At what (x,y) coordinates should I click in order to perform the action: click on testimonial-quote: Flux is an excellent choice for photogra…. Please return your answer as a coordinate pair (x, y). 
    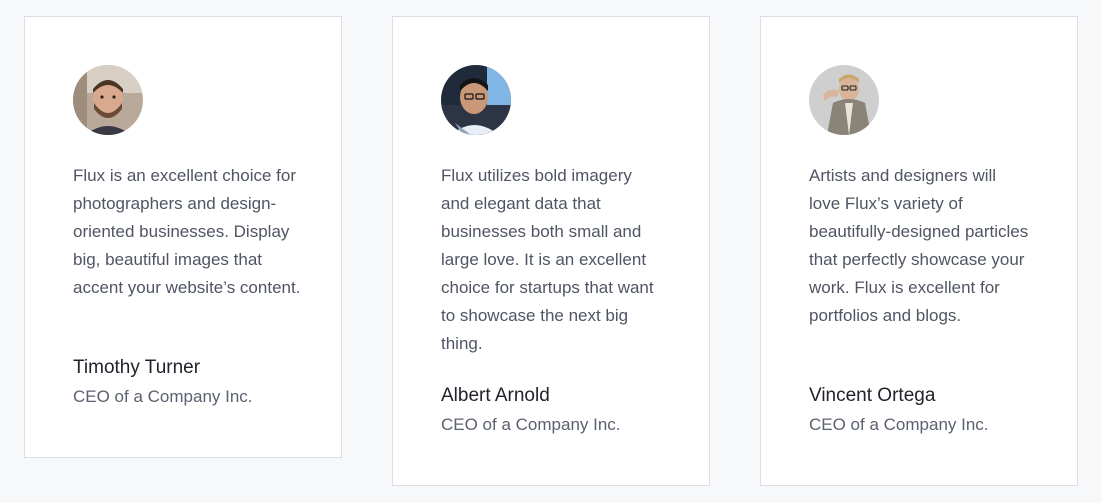
    Looking at the image, I should click on (187, 231).